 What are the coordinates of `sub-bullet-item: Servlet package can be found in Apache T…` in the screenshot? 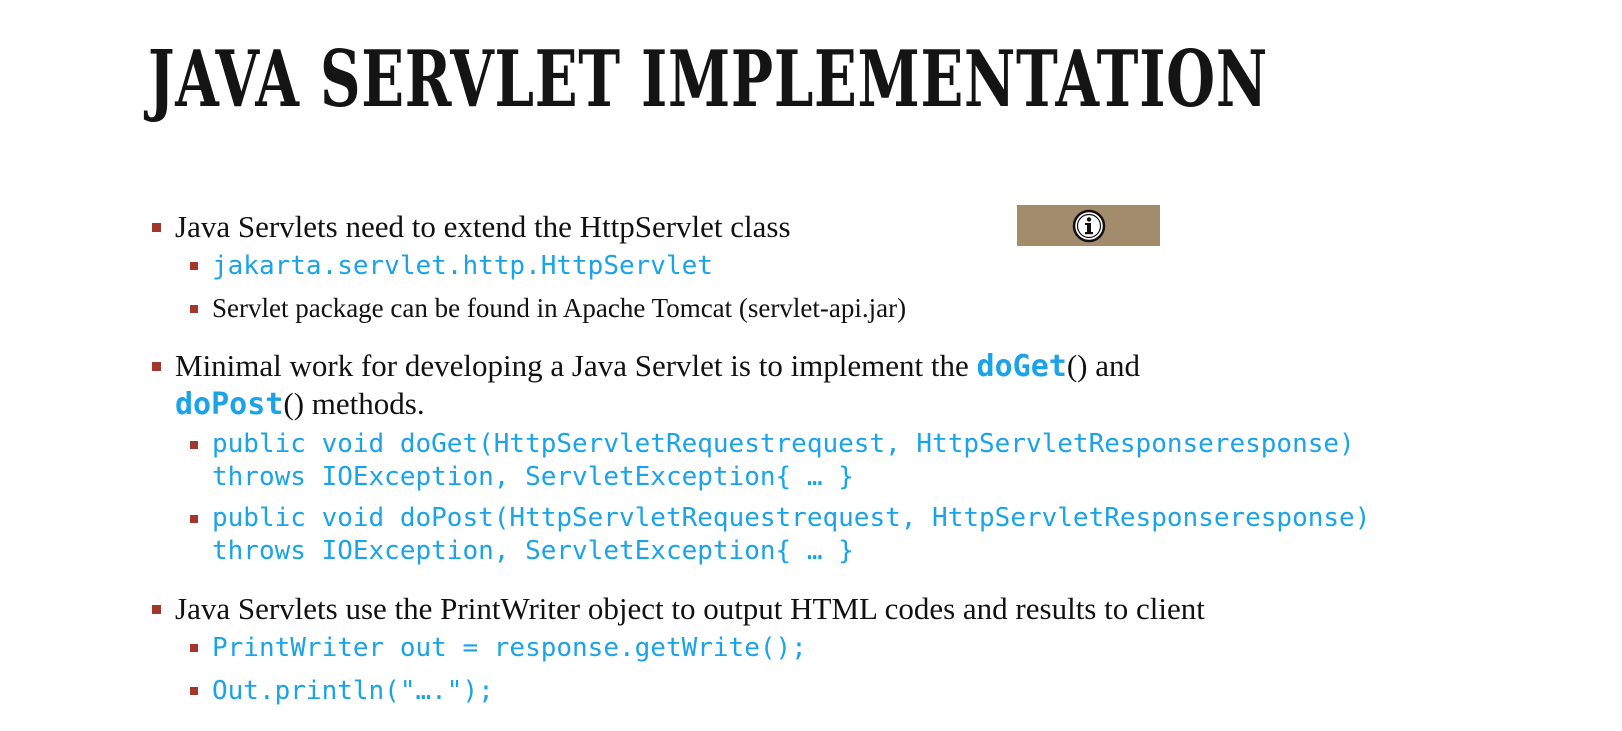 It's located at (868, 308).